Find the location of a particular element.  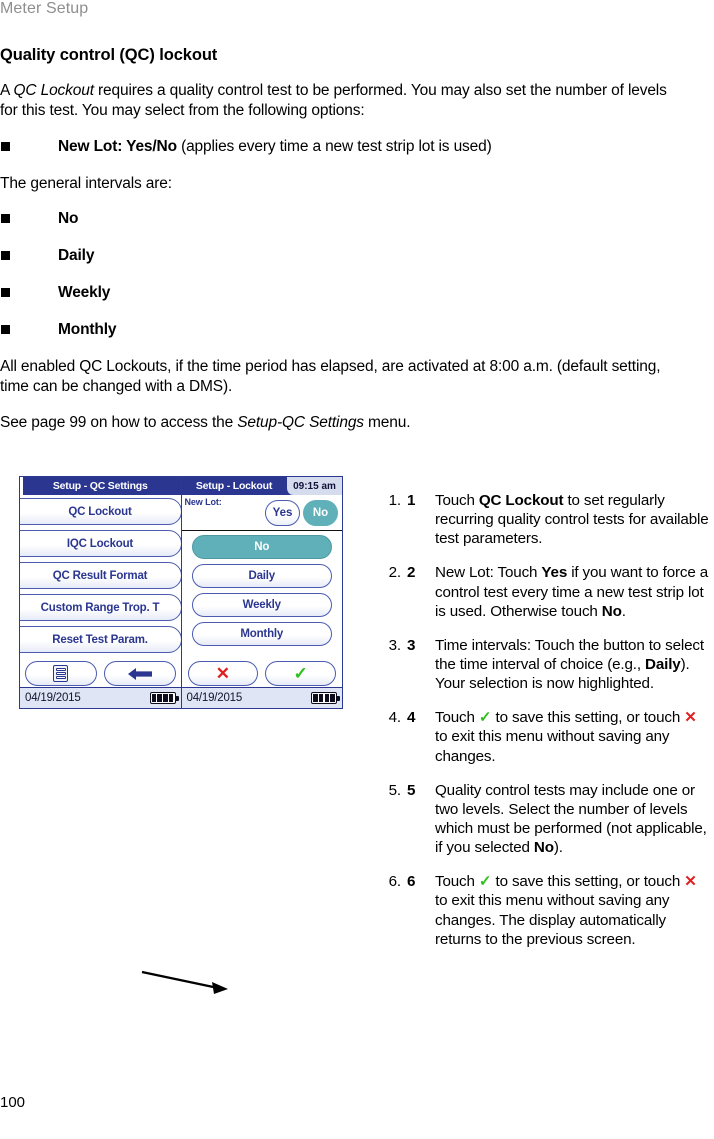

interval-button-no: No is located at coordinates (261, 547).